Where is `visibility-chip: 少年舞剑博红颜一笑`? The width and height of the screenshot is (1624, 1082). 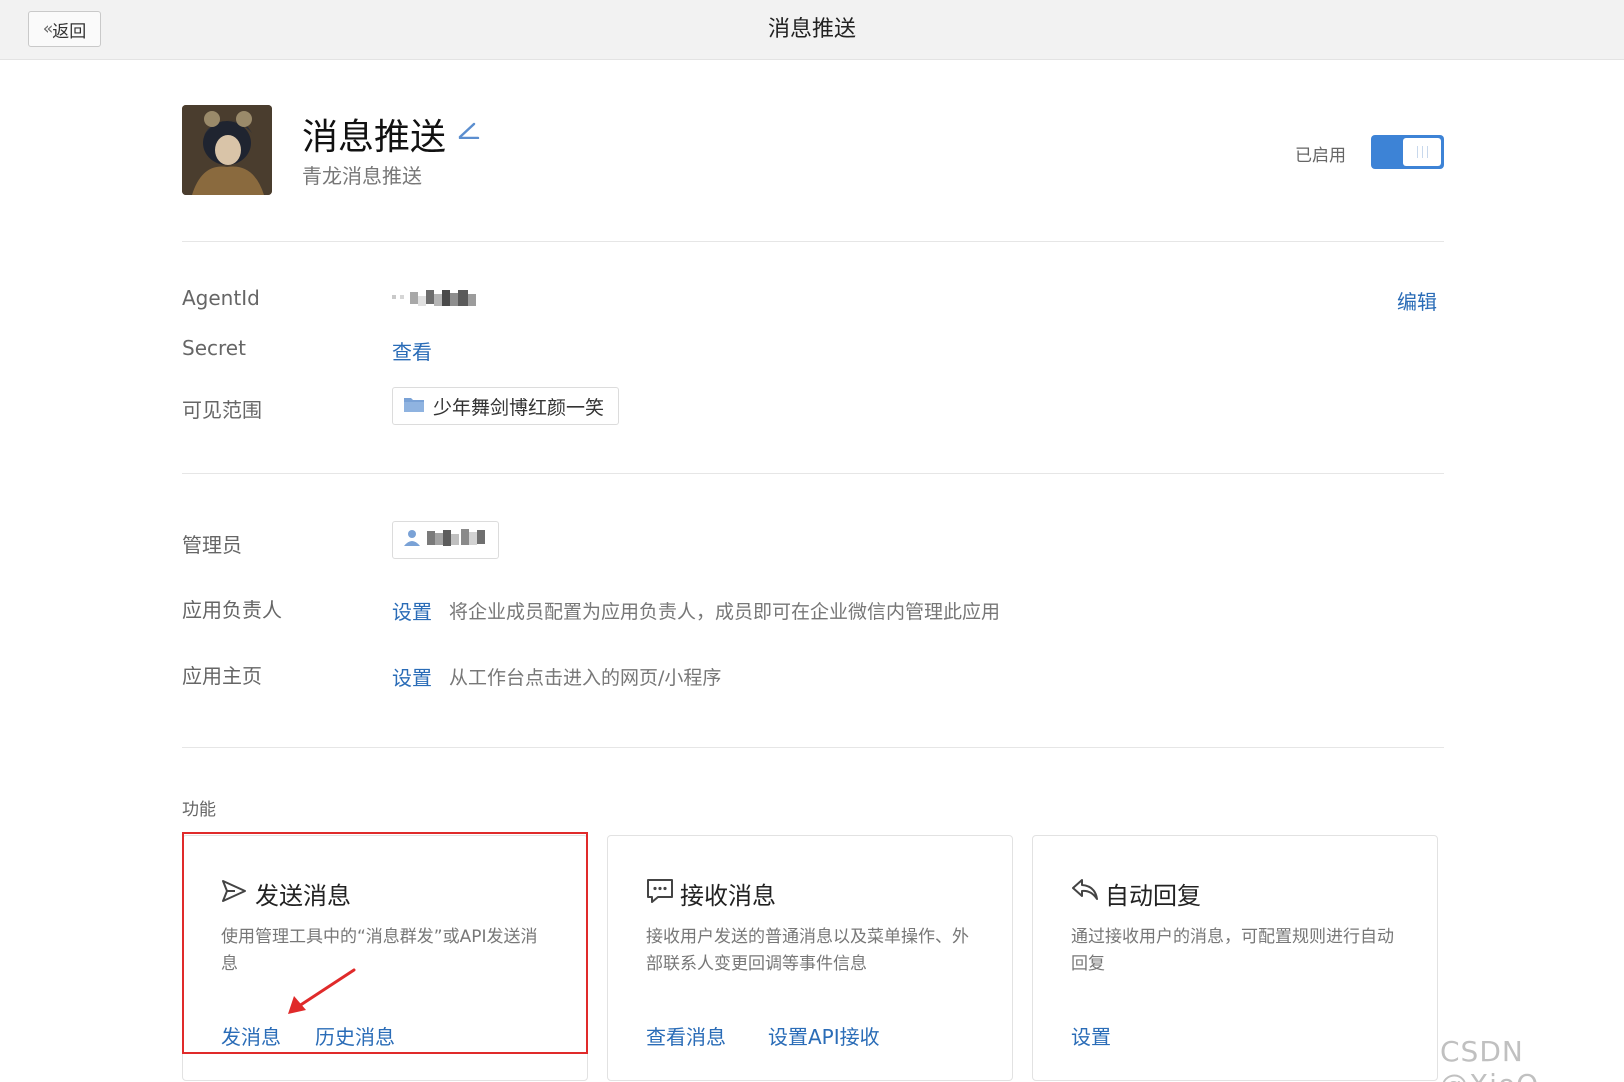 visibility-chip: 少年舞剑博红颜一笑 is located at coordinates (505, 406).